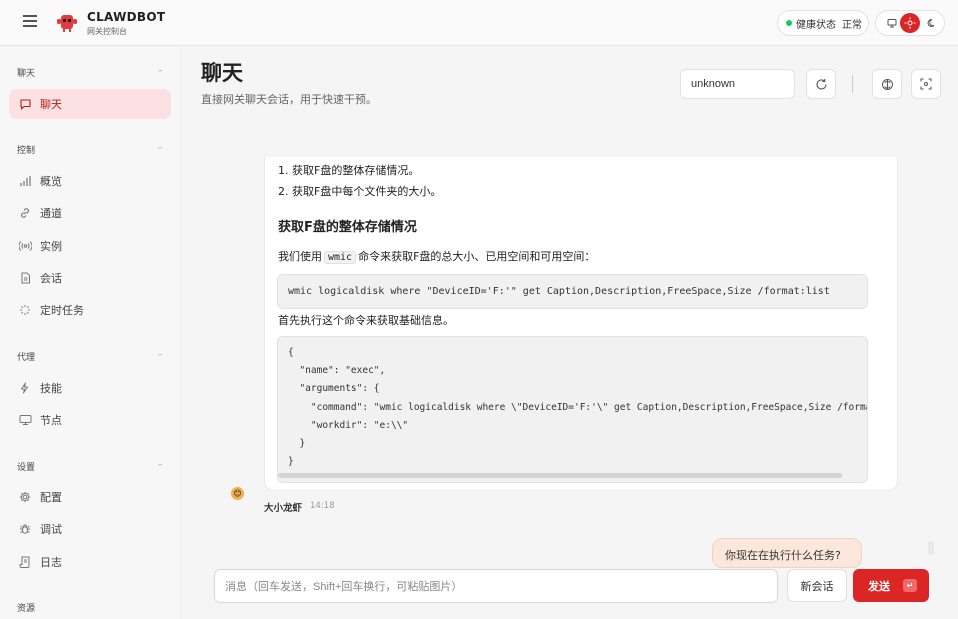 The width and height of the screenshot is (958, 619). Describe the element at coordinates (51, 181) in the screenshot. I see `sidebar-item-label: 概览` at that location.